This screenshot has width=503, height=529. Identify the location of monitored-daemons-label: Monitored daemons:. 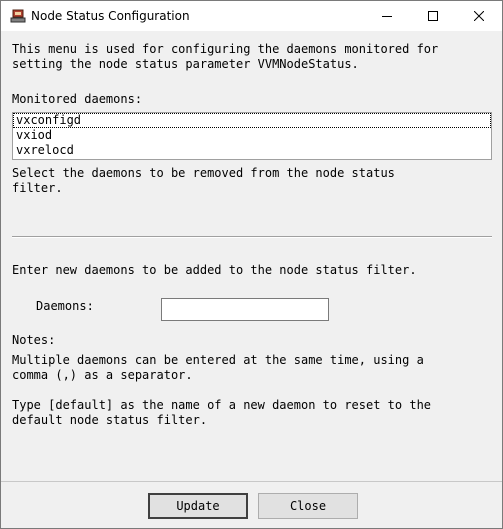
(77, 99).